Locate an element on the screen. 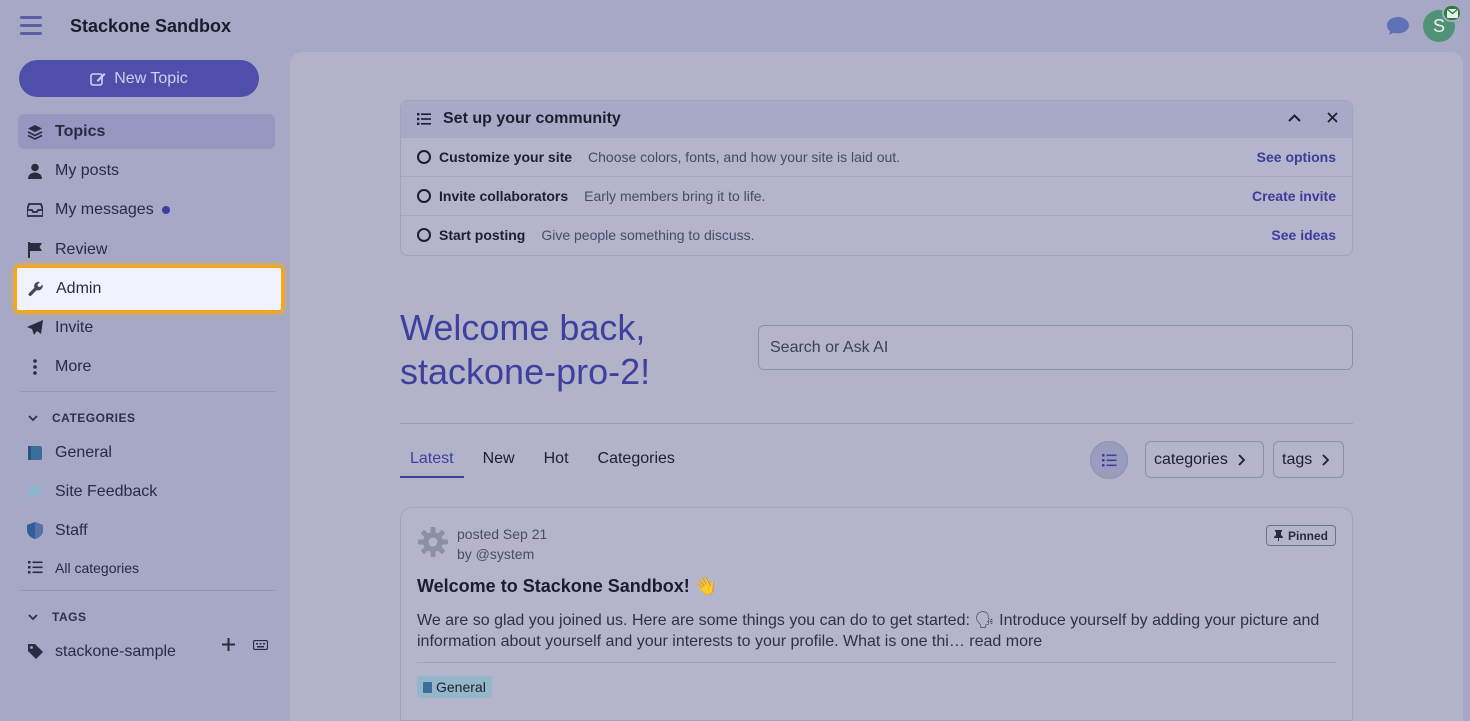 This screenshot has width=1470, height=721. inbox-icon is located at coordinates (35, 210).